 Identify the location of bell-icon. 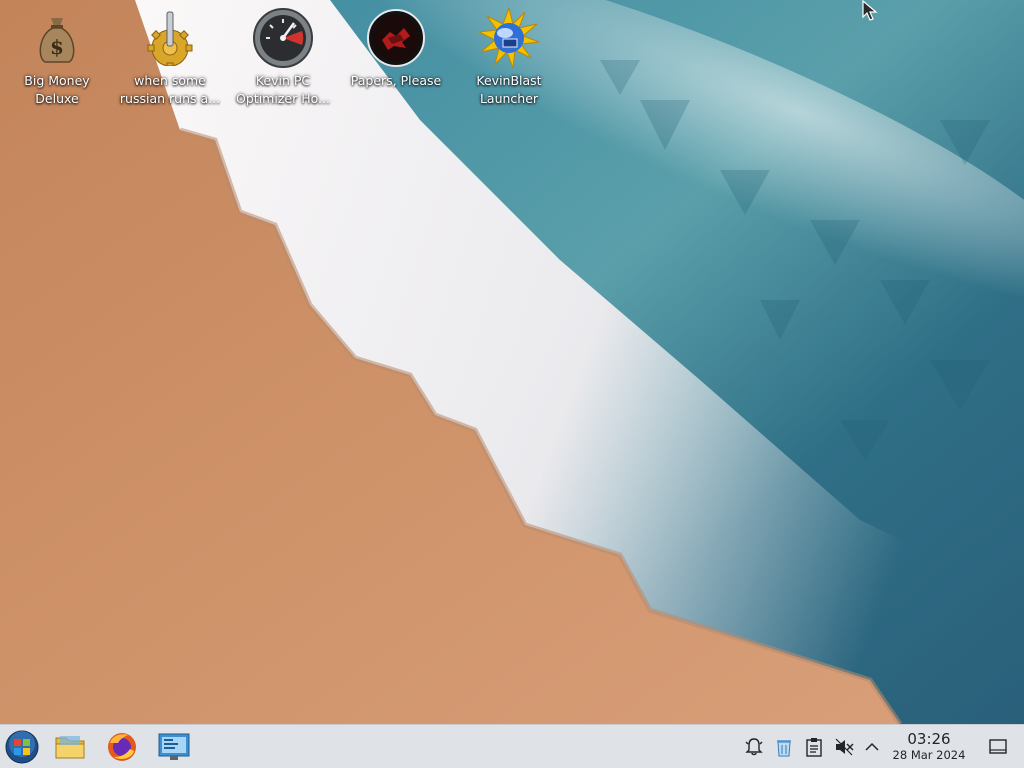
(754, 747).